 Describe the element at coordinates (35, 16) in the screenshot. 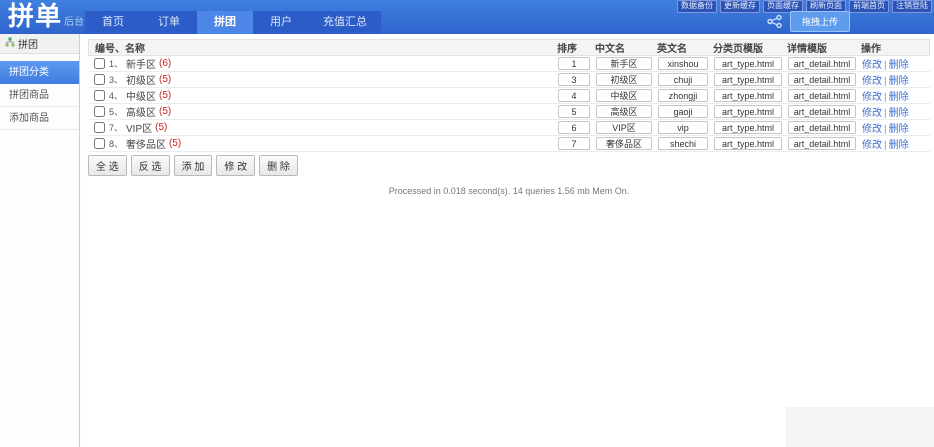

I see `app-title: 拼单` at that location.